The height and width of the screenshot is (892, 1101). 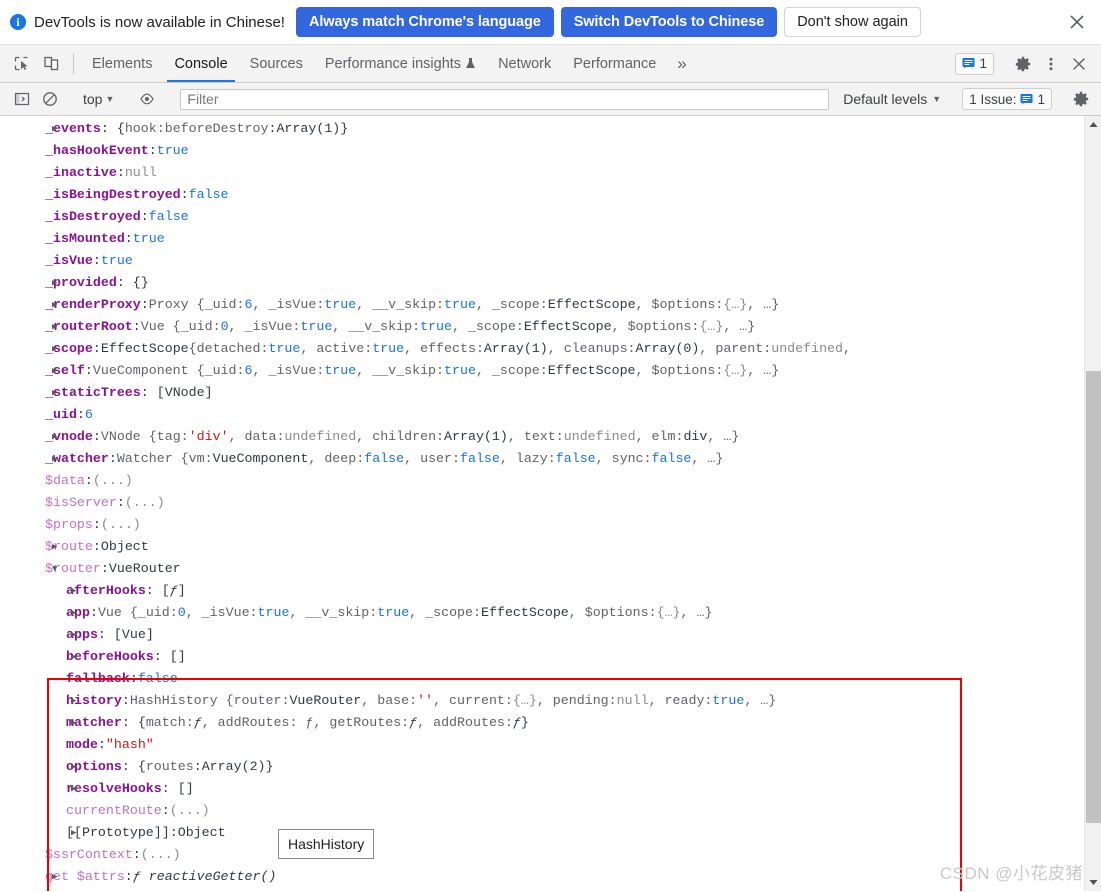 What do you see at coordinates (541, 767) in the screenshot?
I see `property-row: ▶ options: {routes: Array(2)}` at bounding box center [541, 767].